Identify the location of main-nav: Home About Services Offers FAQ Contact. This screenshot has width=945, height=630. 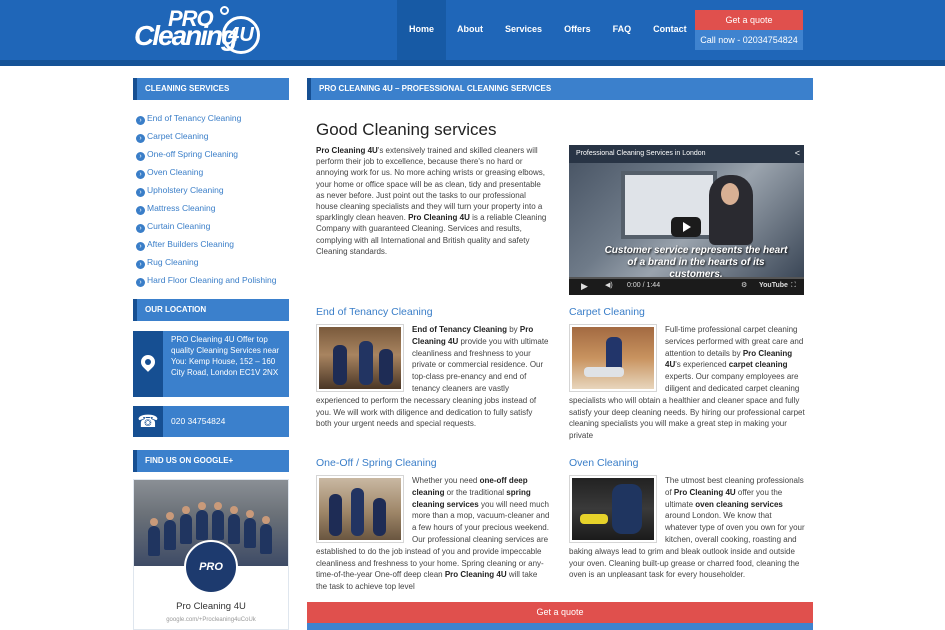
(547, 30).